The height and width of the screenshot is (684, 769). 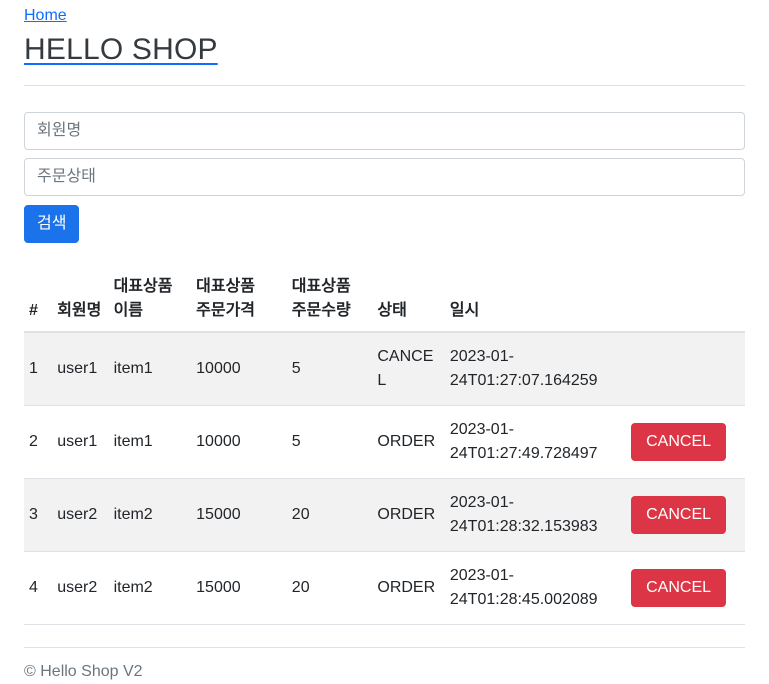 I want to click on site-footer: © Hello Shop V2, so click(x=384, y=665).